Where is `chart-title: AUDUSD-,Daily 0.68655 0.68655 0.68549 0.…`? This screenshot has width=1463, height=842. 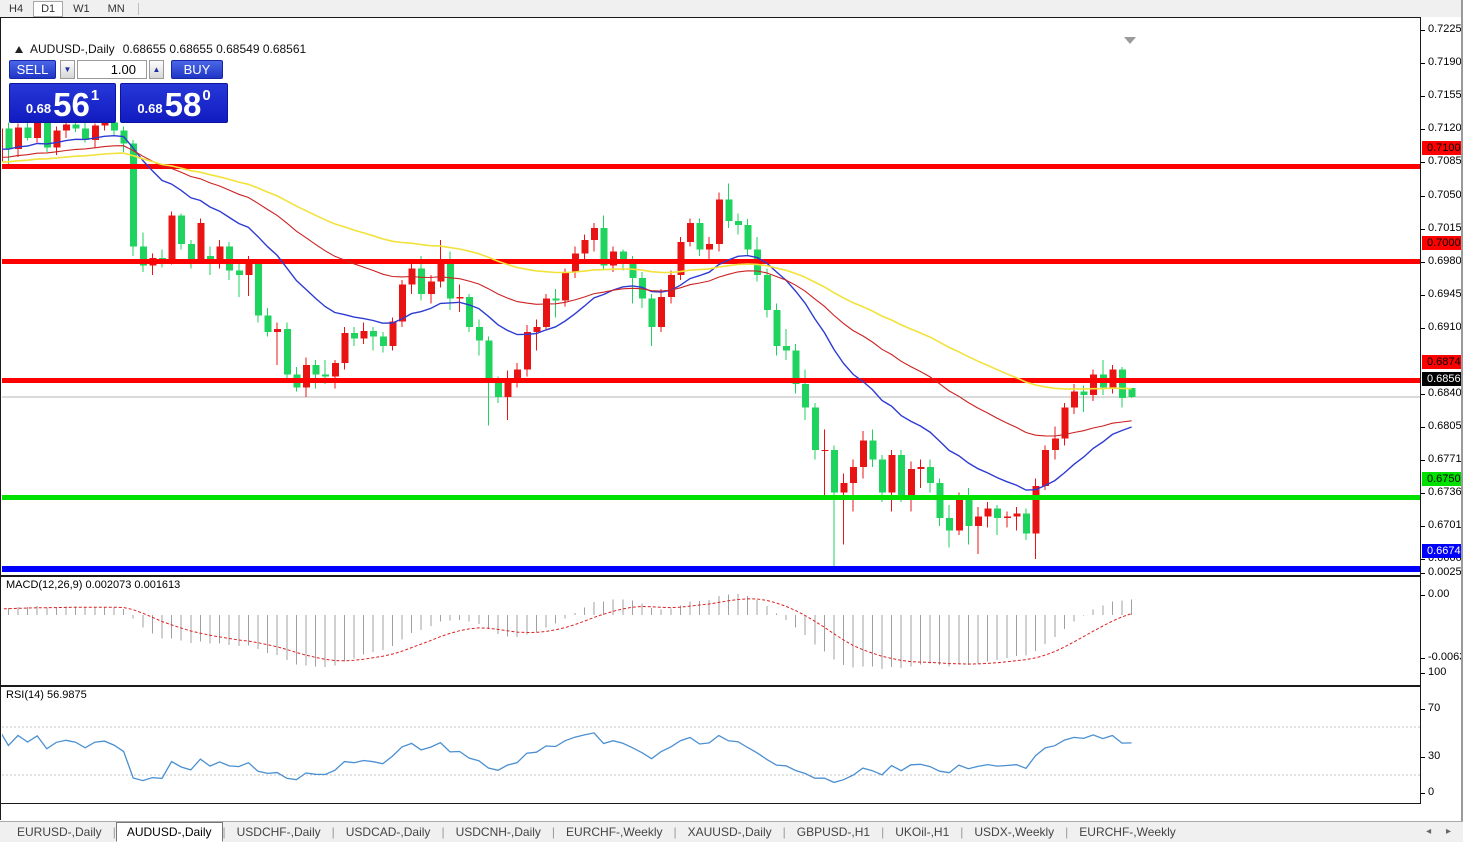 chart-title: AUDUSD-,Daily 0.68655 0.68655 0.68549 0.… is located at coordinates (160, 49).